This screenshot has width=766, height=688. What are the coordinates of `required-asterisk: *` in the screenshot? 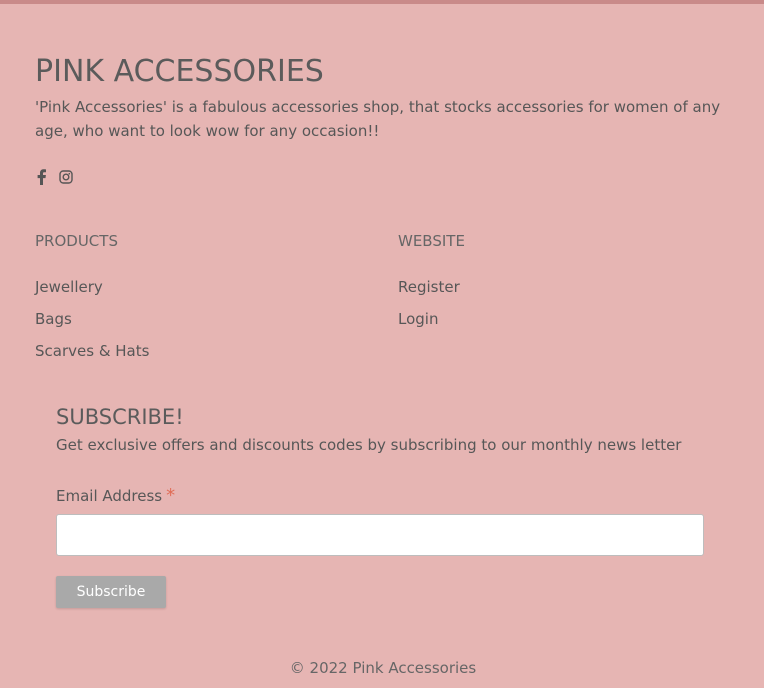 It's located at (171, 495).